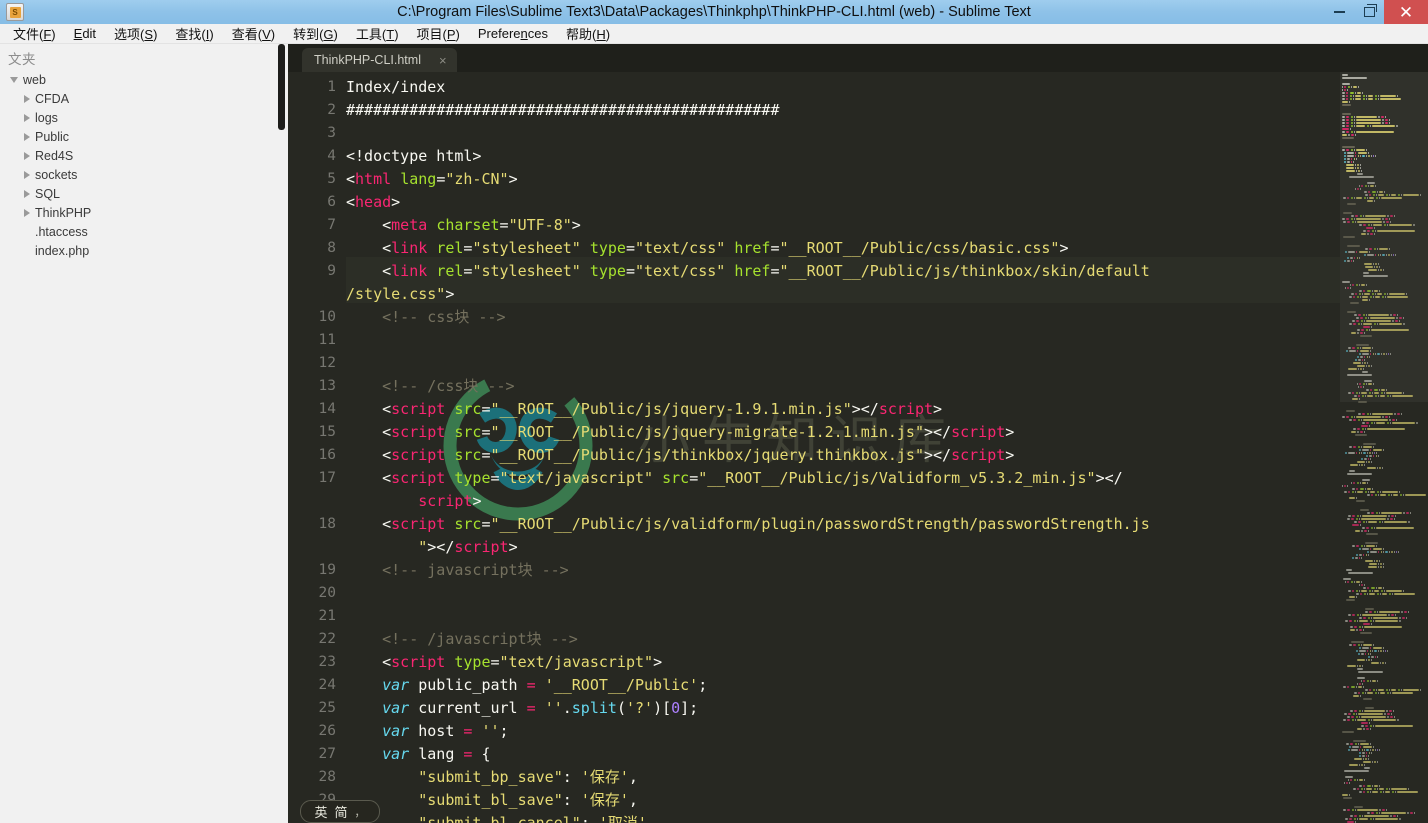 The width and height of the screenshot is (1428, 823). What do you see at coordinates (327, 317) in the screenshot?
I see `line-number-10: 10` at bounding box center [327, 317].